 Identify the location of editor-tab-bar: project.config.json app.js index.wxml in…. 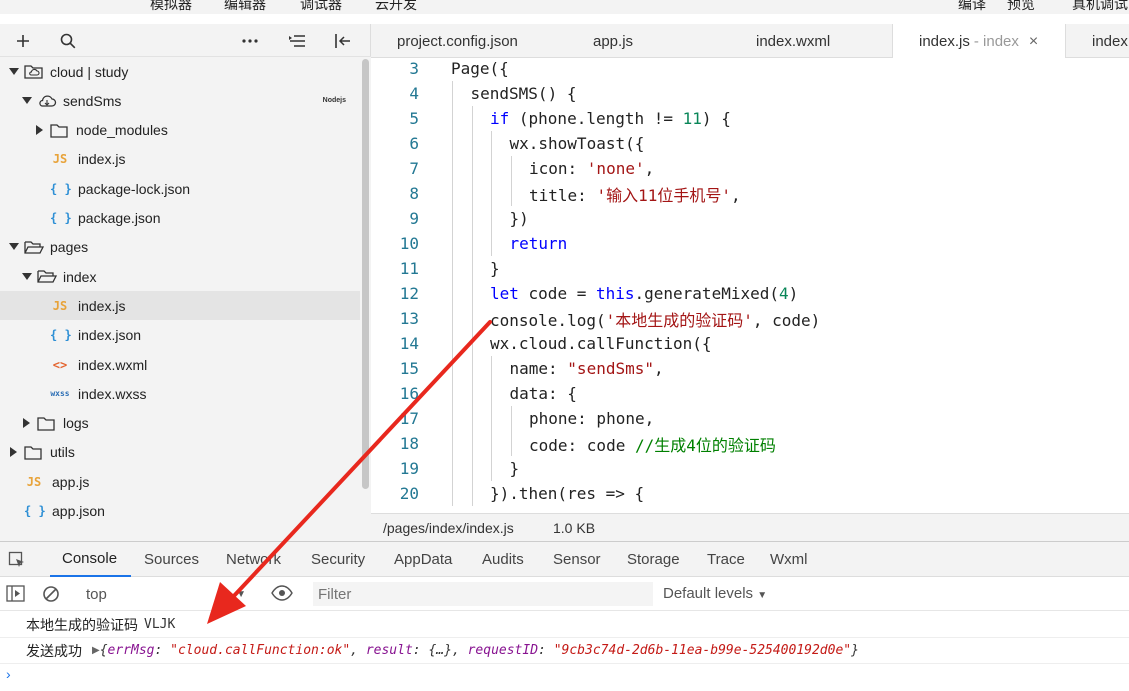
(750, 41).